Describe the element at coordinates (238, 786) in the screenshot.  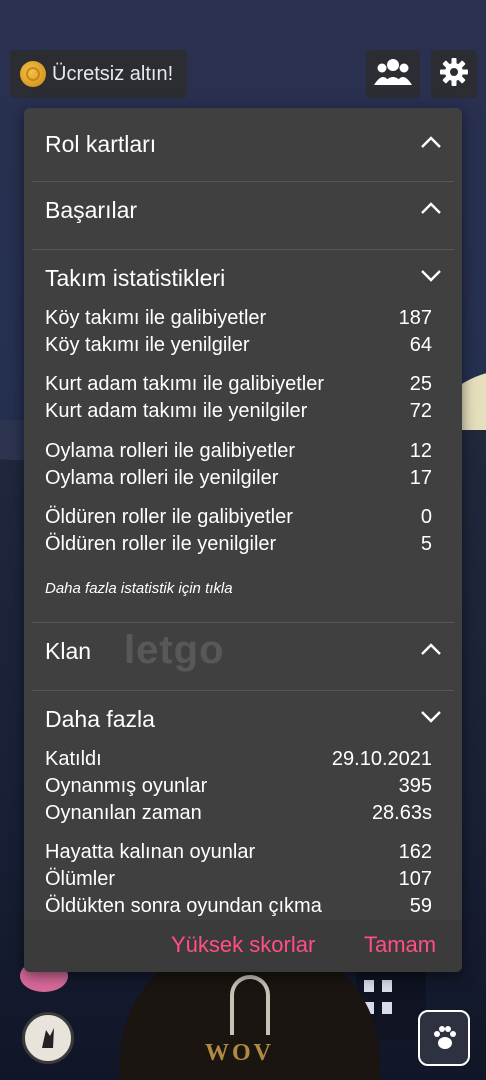
I see `stat-row: Oynanmış oyunlar 395` at that location.